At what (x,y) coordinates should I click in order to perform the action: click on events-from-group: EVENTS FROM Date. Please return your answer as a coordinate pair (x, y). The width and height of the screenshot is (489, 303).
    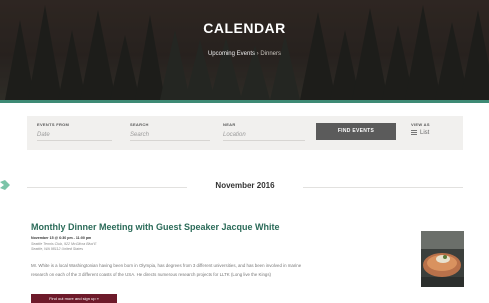
    Looking at the image, I should click on (74, 131).